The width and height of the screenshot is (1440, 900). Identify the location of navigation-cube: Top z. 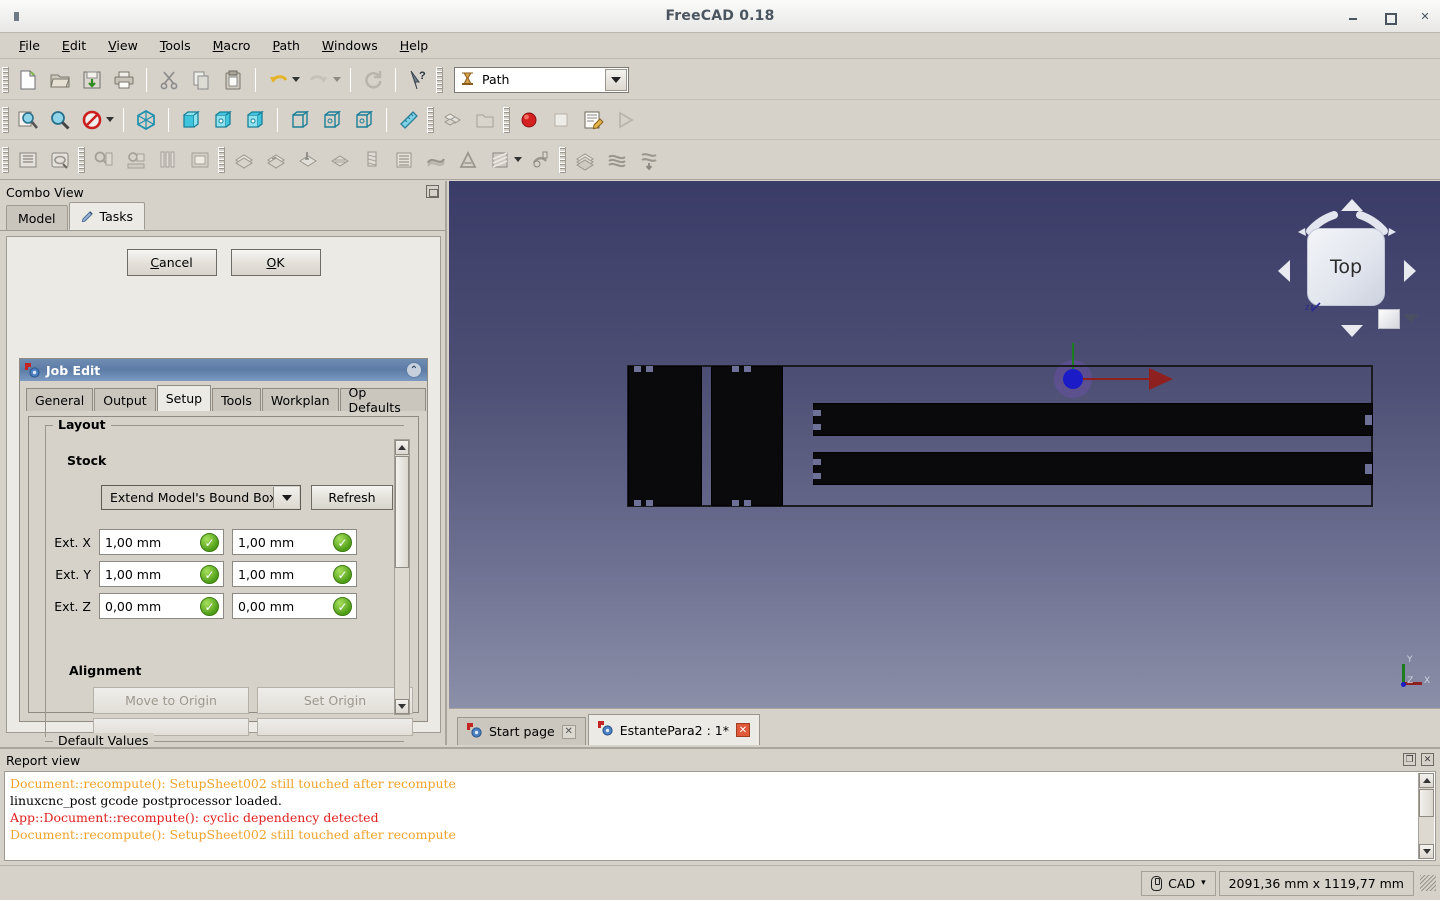
(1347, 268).